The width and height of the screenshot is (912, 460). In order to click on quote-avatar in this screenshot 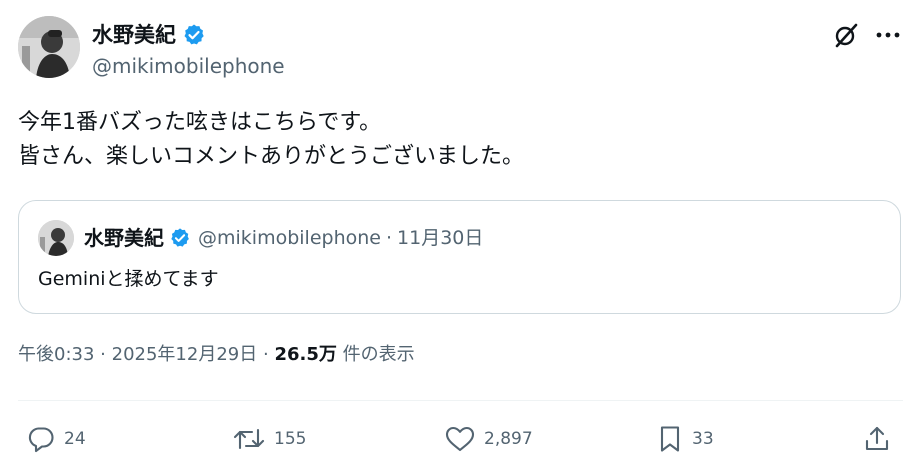, I will do `click(56, 238)`.